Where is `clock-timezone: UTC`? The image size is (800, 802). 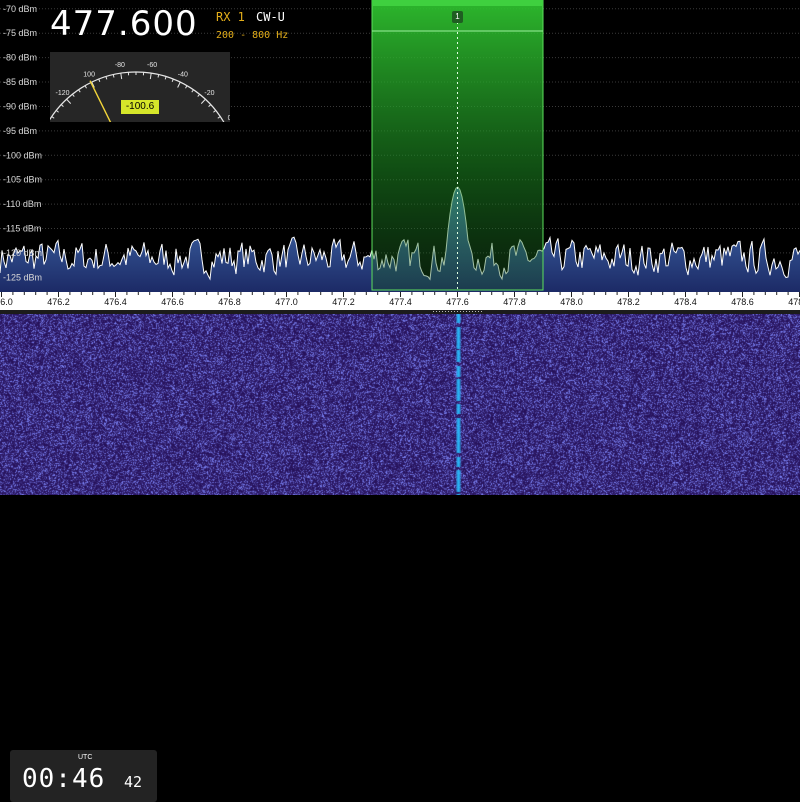 clock-timezone: UTC is located at coordinates (85, 757).